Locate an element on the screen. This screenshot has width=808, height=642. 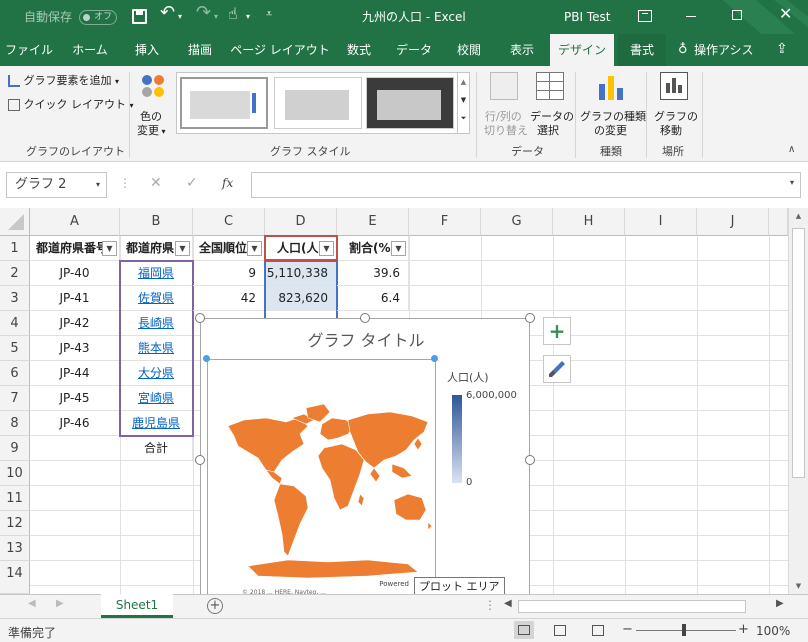
tab-draw: 描画 is located at coordinates (200, 50).